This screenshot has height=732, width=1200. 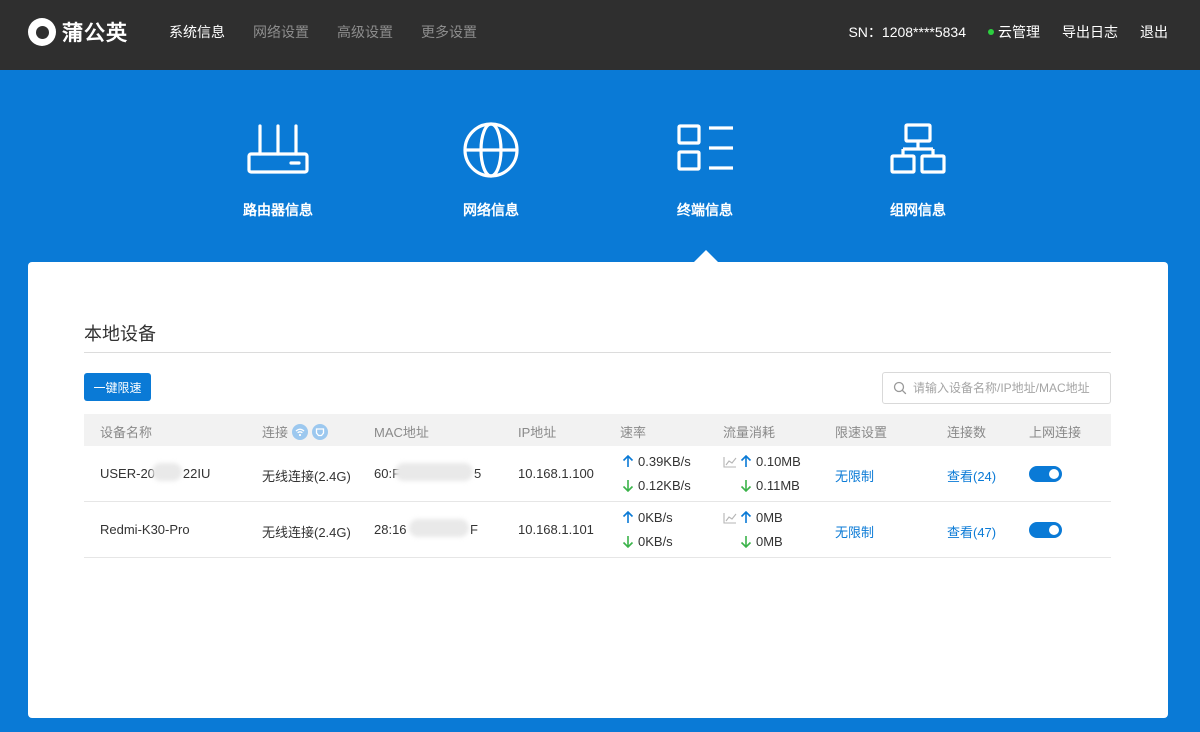 What do you see at coordinates (664, 461) in the screenshot?
I see `rate-up-value: 0.39KB/s` at bounding box center [664, 461].